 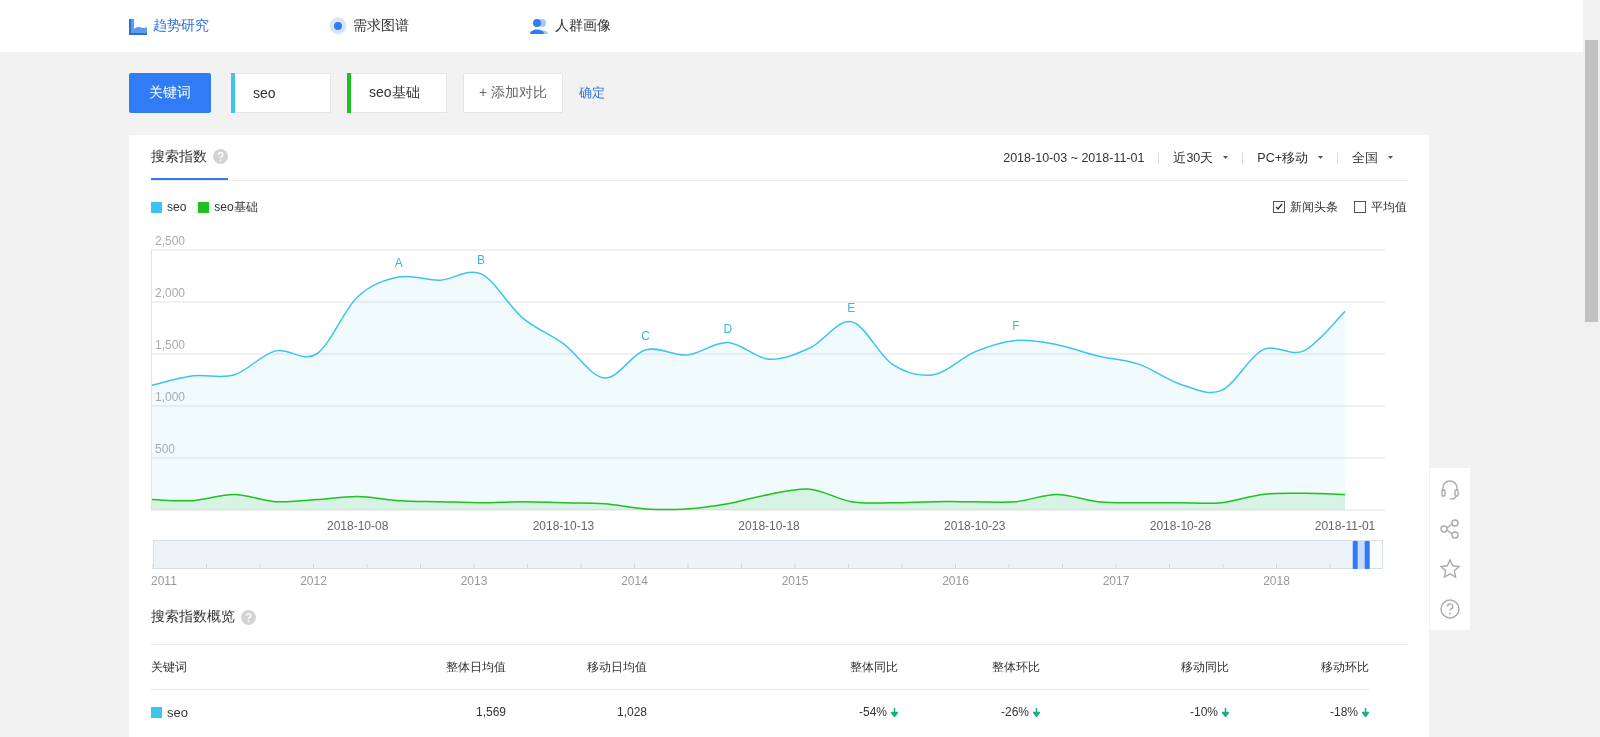 I want to click on year-label: 2018, so click(x=1276, y=581).